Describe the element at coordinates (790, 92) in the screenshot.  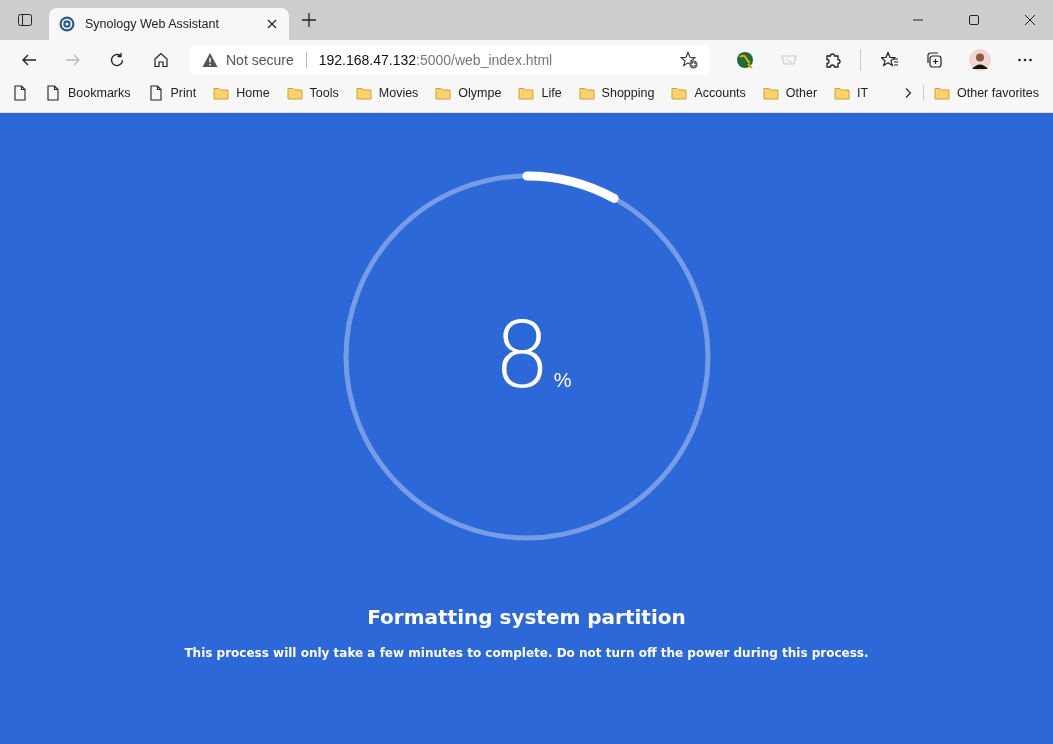
I see `bookmark-item: Other` at that location.